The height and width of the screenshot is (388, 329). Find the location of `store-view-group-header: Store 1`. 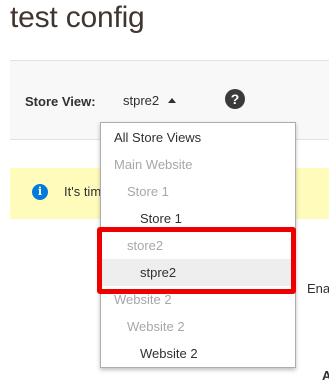

store-view-group-header: Store 1 is located at coordinates (148, 191).